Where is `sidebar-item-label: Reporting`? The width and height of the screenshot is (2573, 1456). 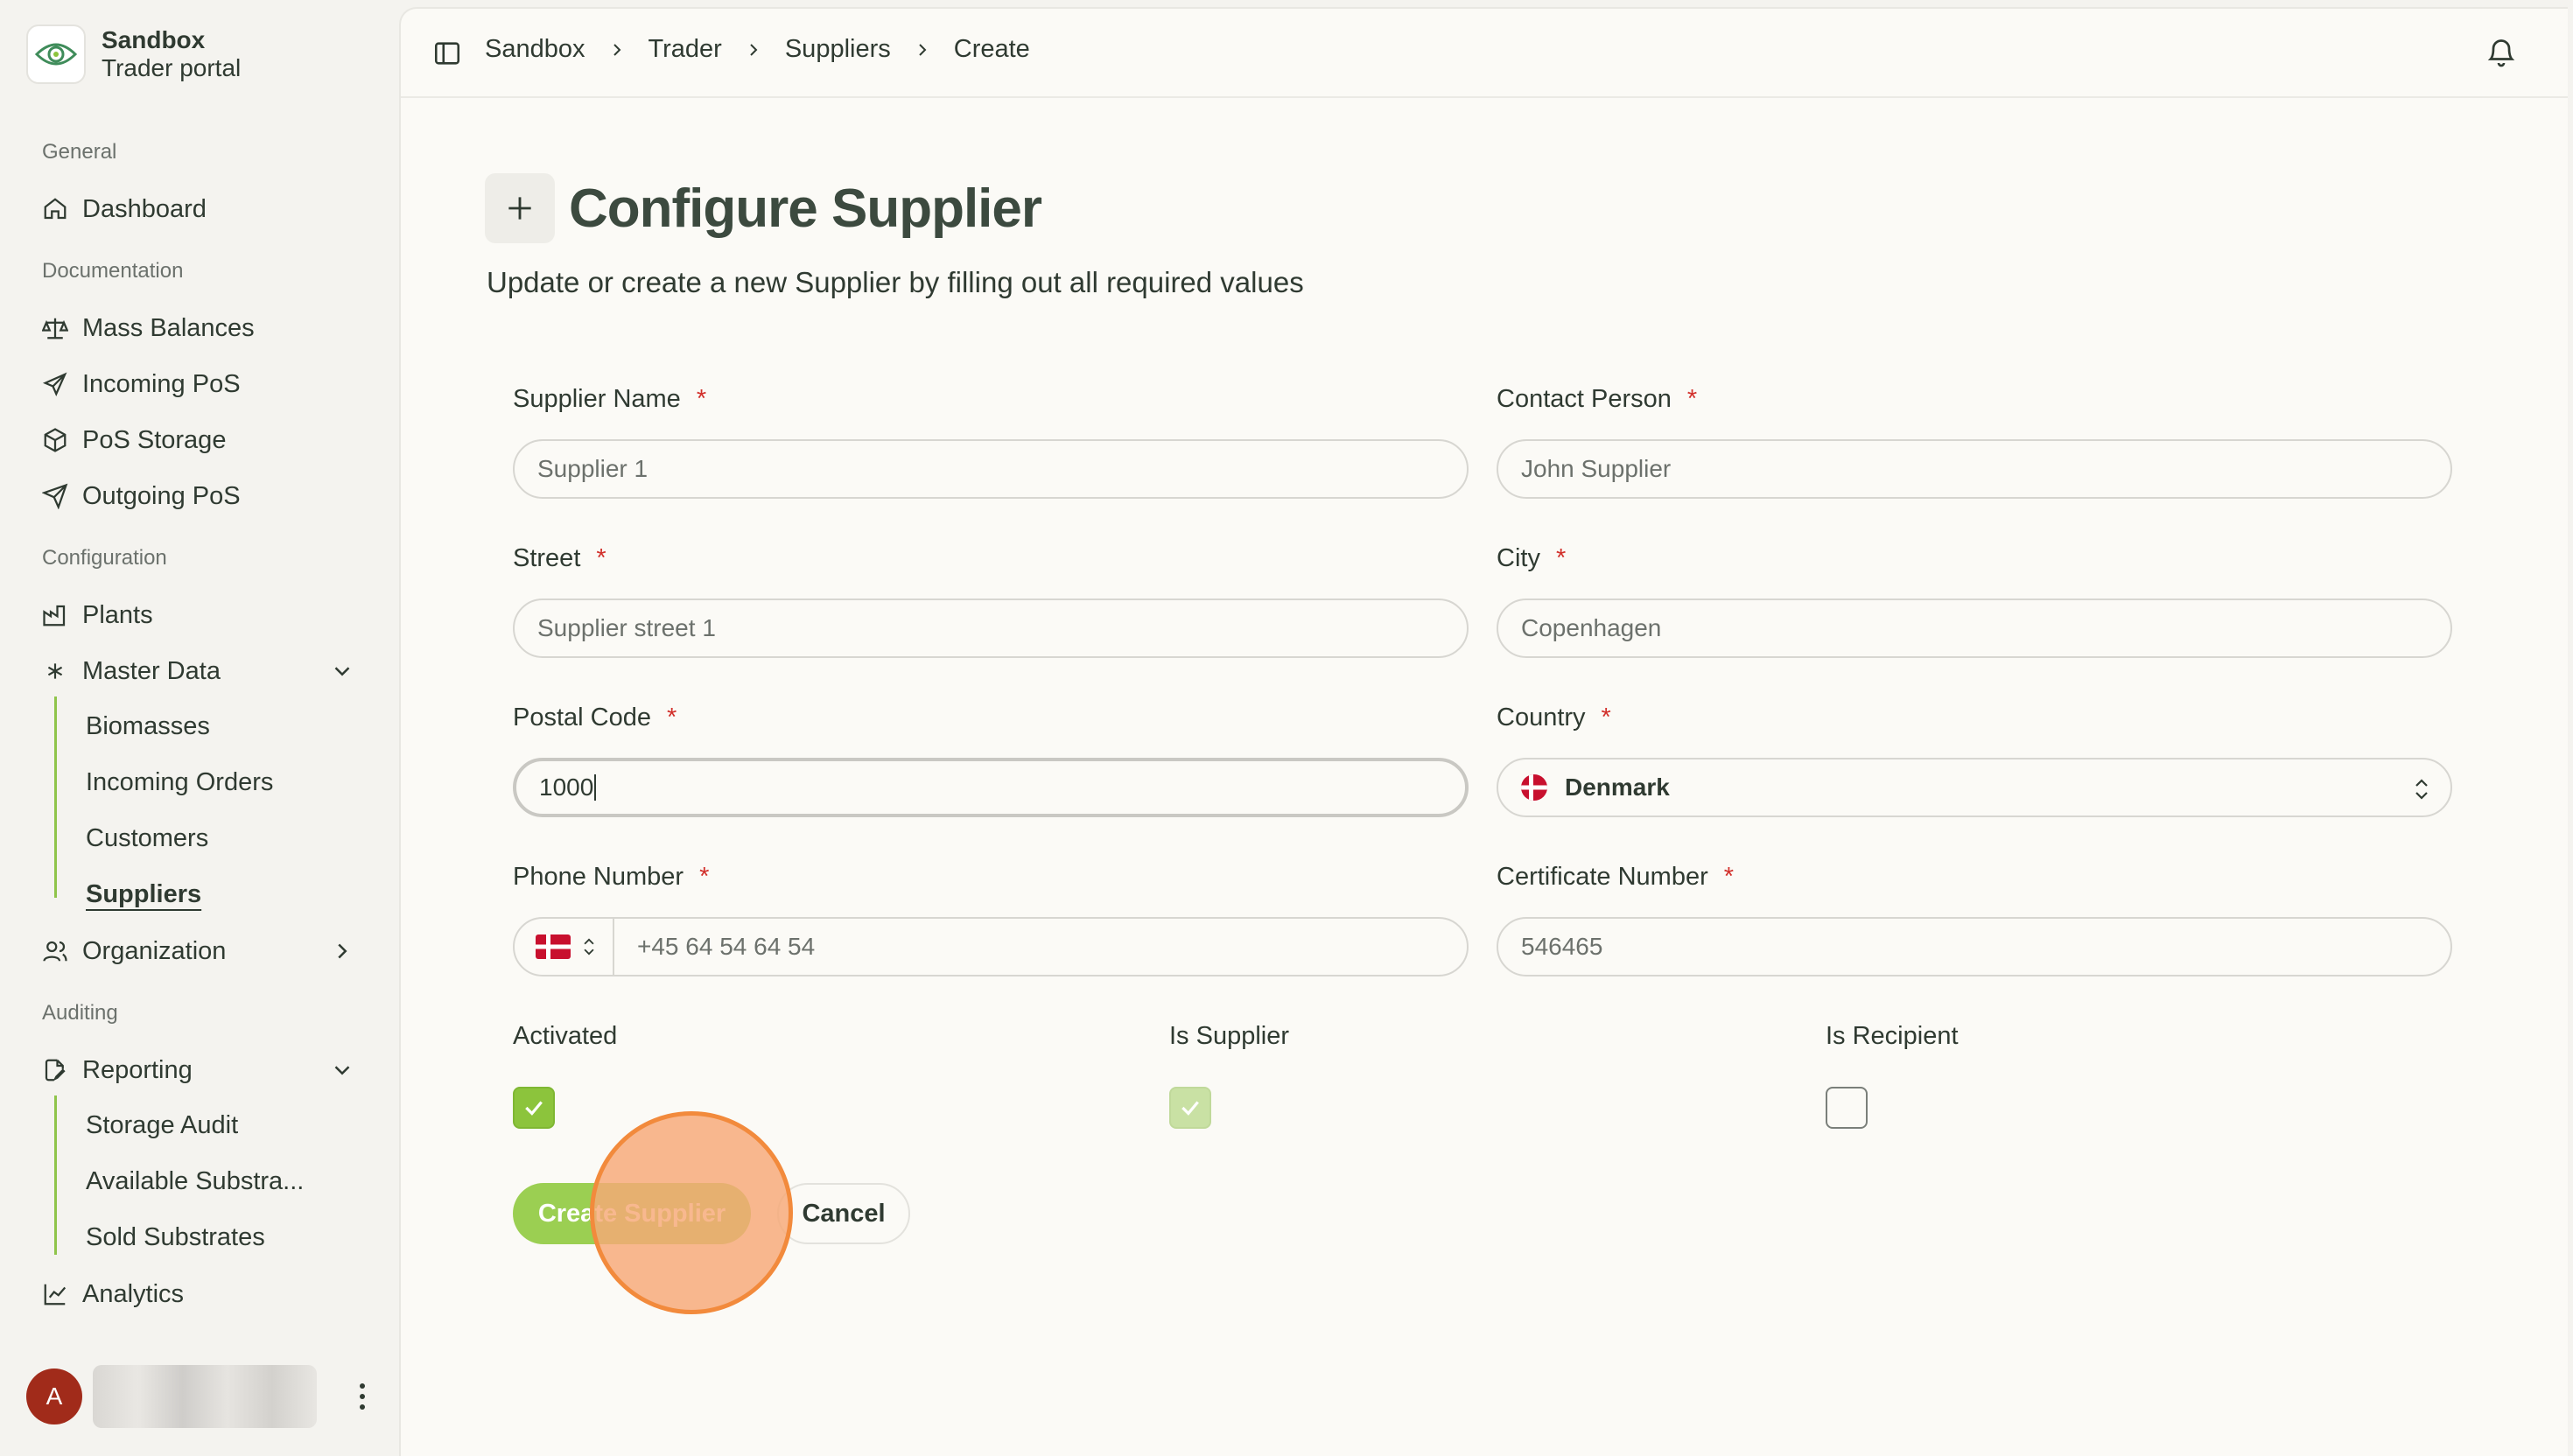
sidebar-item-label: Reporting is located at coordinates (137, 1069).